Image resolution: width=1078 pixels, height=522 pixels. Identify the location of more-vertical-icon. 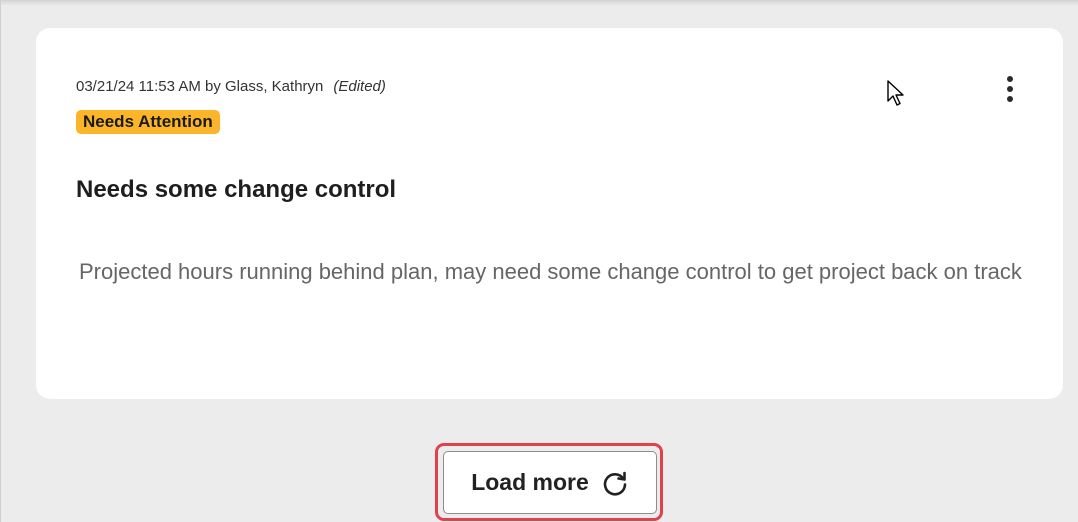
(1010, 89).